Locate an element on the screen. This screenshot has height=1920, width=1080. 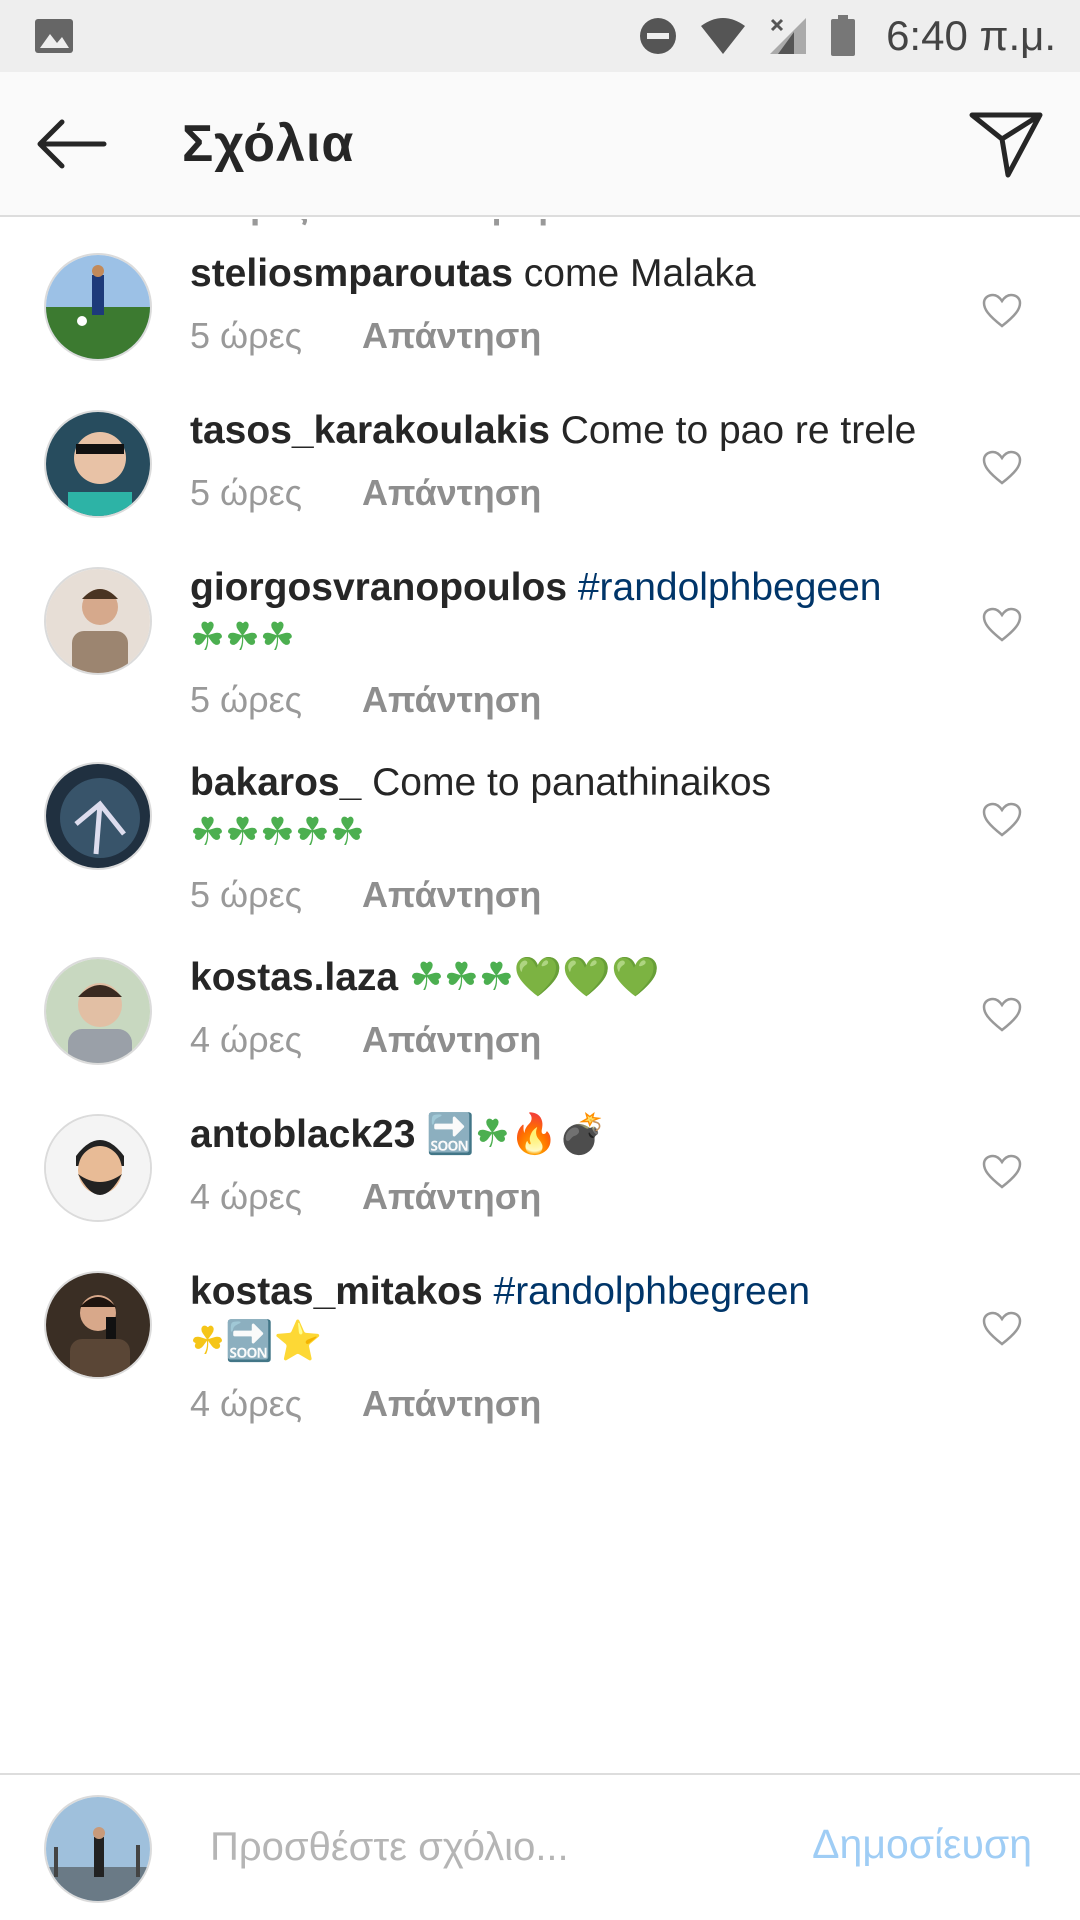
do-not-disturb-icon is located at coordinates (658, 36).